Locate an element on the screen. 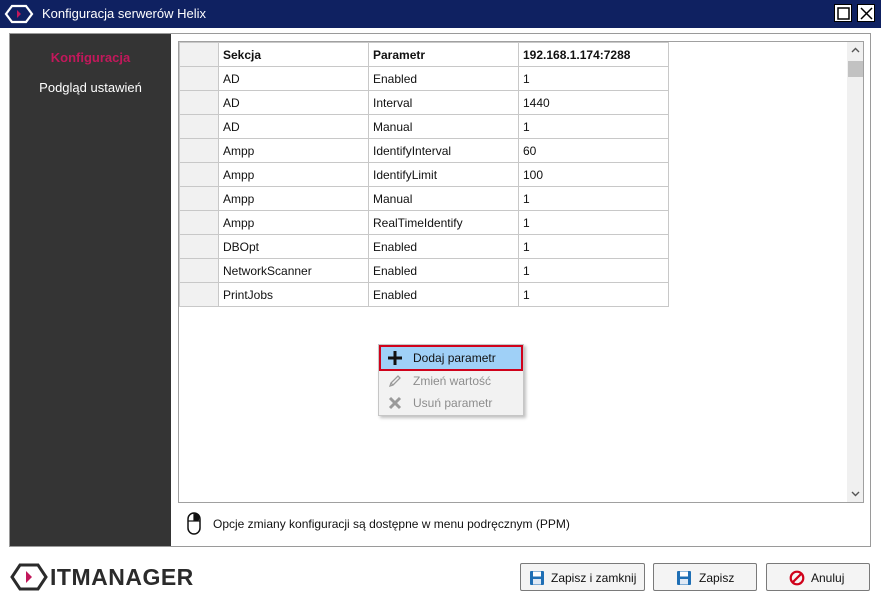 The width and height of the screenshot is (881, 601). table-row: AD Manual 1 is located at coordinates (424, 126).